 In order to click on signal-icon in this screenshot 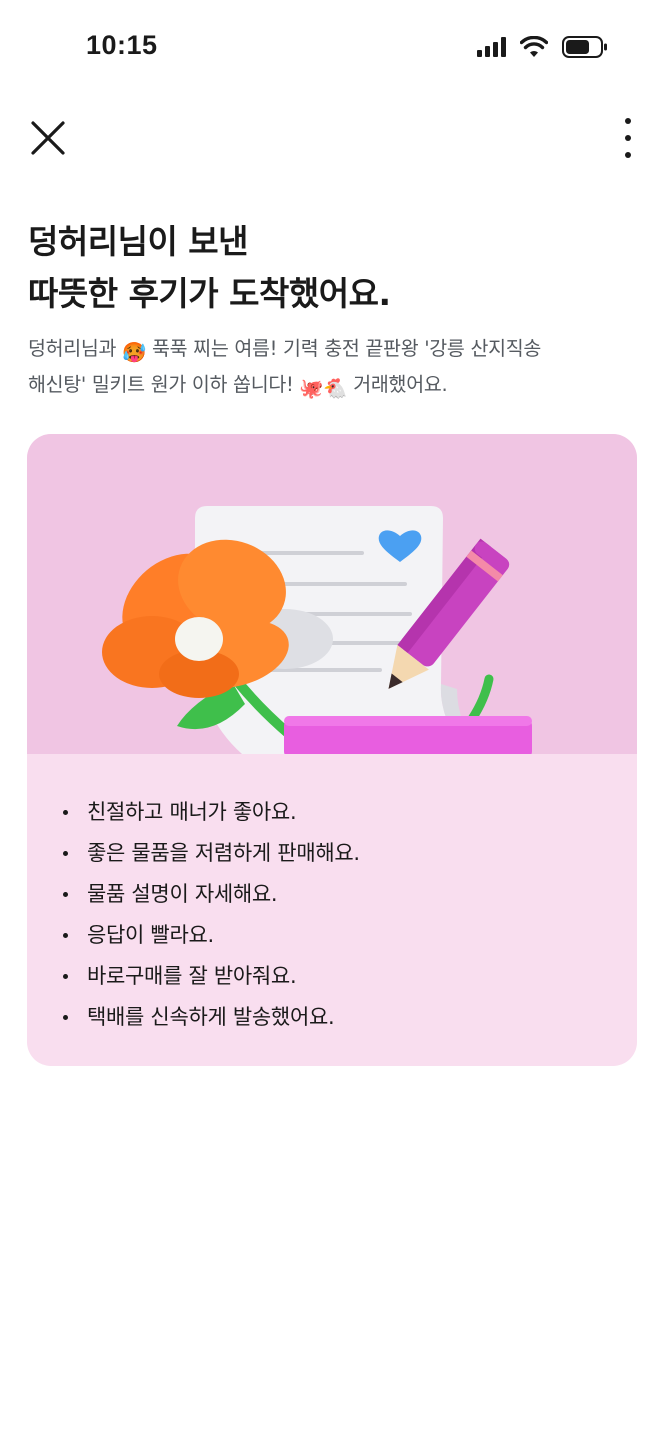, I will do `click(491, 47)`.